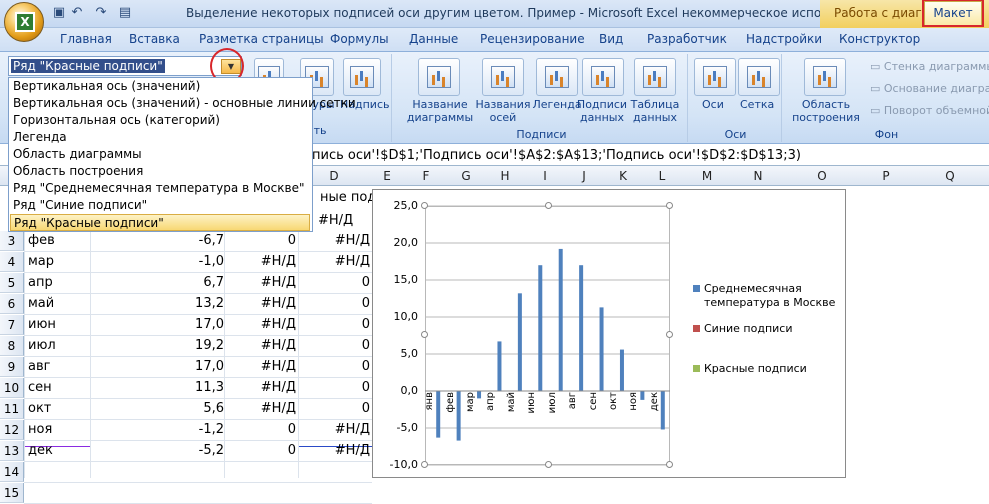 The width and height of the screenshot is (989, 504). What do you see at coordinates (12, 367) in the screenshot?
I see `row-header: 9` at bounding box center [12, 367].